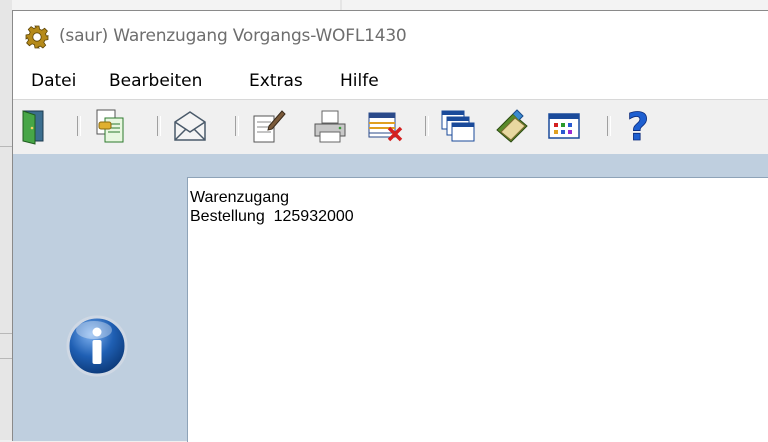  Describe the element at coordinates (233, 36) in the screenshot. I see `window-title: (saur) Warenzugang Vorgangs-WOFL1430` at that location.